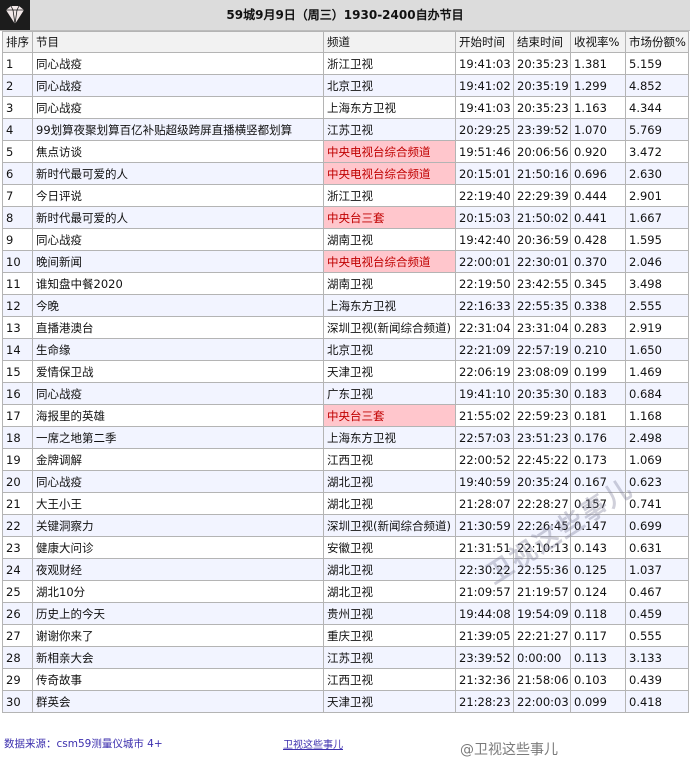  What do you see at coordinates (657, 371) in the screenshot?
I see `cell-share: 1.469` at bounding box center [657, 371].